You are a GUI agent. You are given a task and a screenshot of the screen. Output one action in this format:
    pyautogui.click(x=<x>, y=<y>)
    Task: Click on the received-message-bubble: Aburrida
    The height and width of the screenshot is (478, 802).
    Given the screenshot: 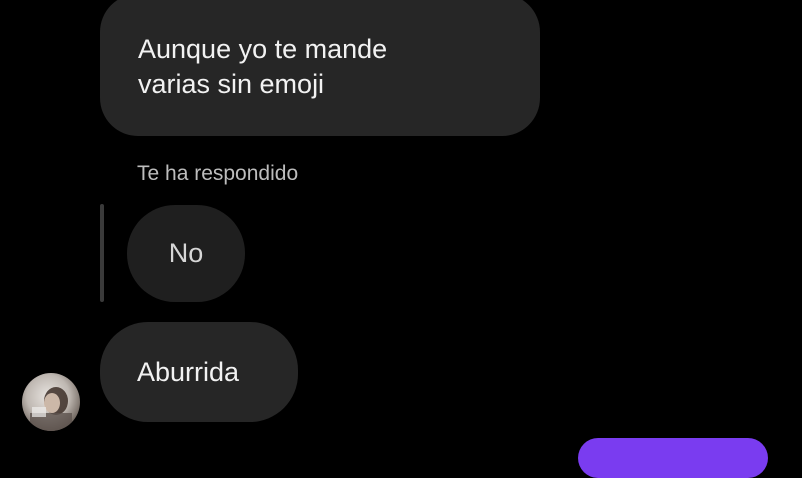 What is the action you would take?
    pyautogui.click(x=199, y=372)
    